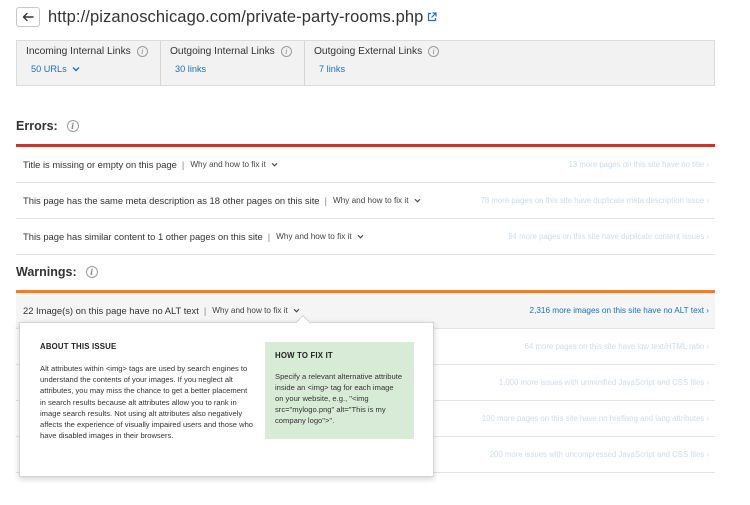  I want to click on stat-value: 30 links, so click(191, 69).